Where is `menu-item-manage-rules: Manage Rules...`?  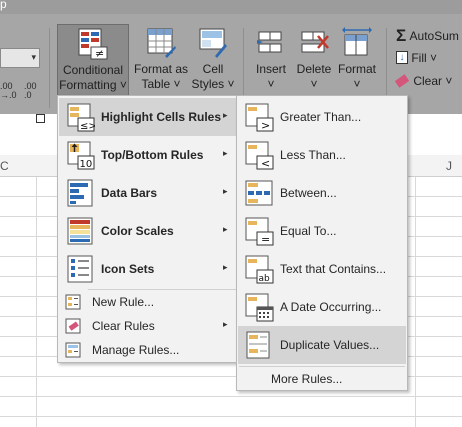
menu-item-manage-rules: Manage Rules... is located at coordinates (148, 350).